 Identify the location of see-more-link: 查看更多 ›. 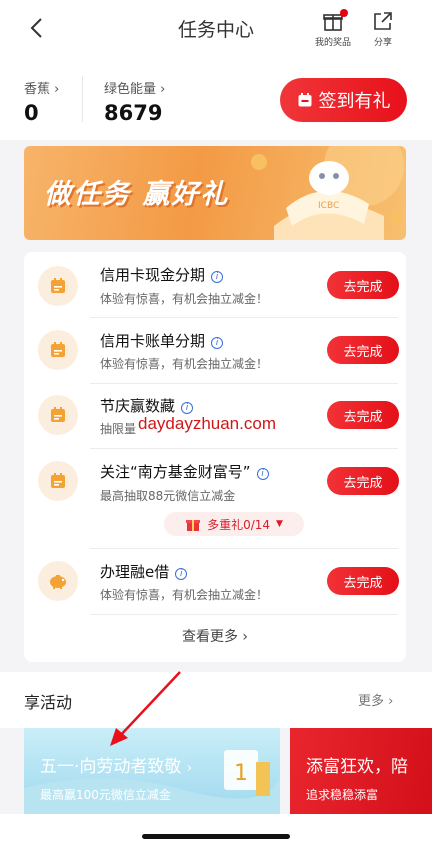
(215, 636).